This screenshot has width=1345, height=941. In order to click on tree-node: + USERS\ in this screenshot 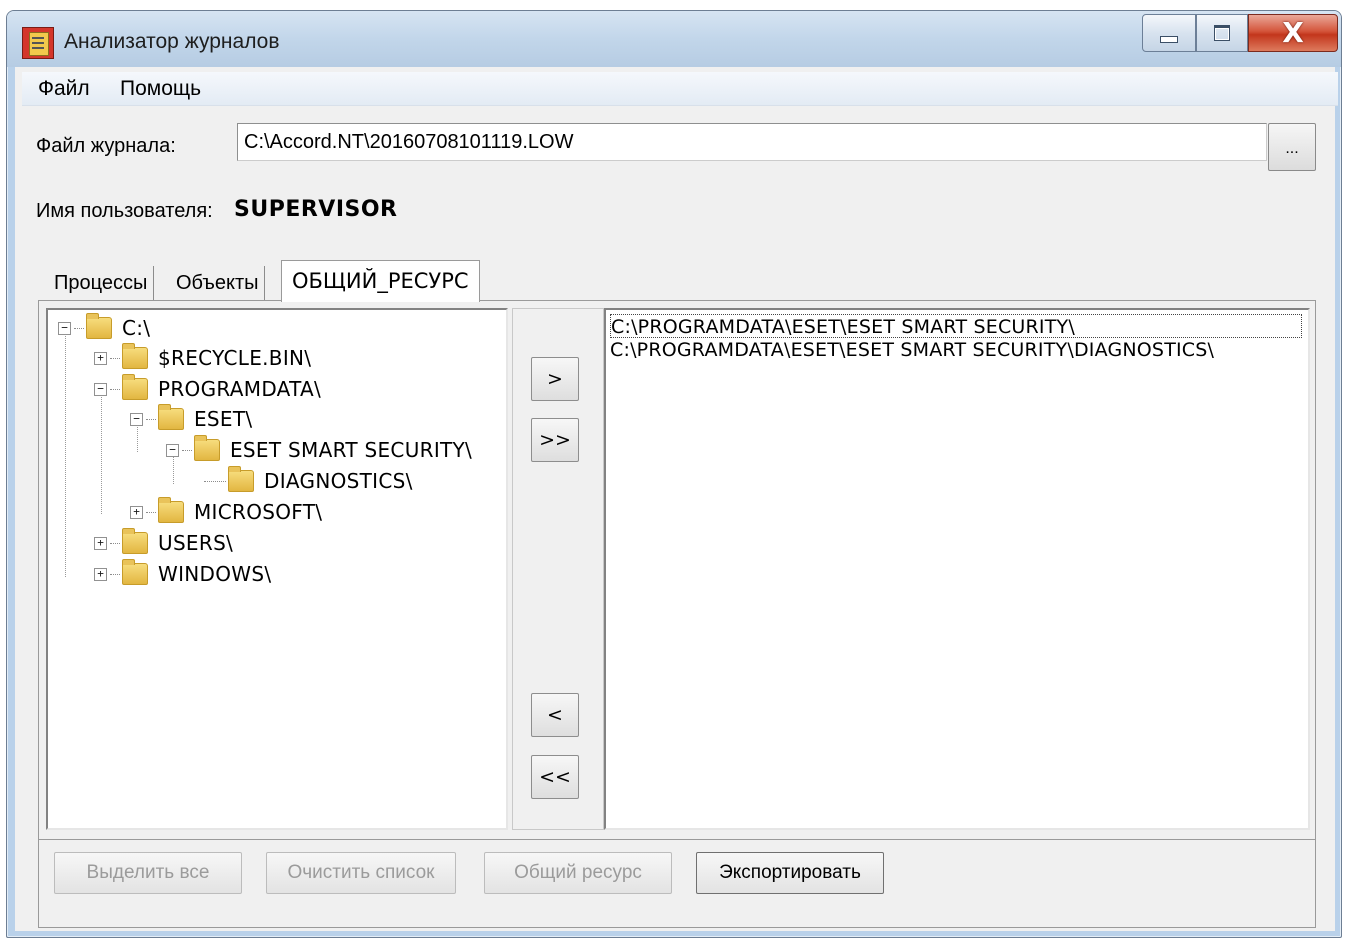, I will do `click(163, 543)`.